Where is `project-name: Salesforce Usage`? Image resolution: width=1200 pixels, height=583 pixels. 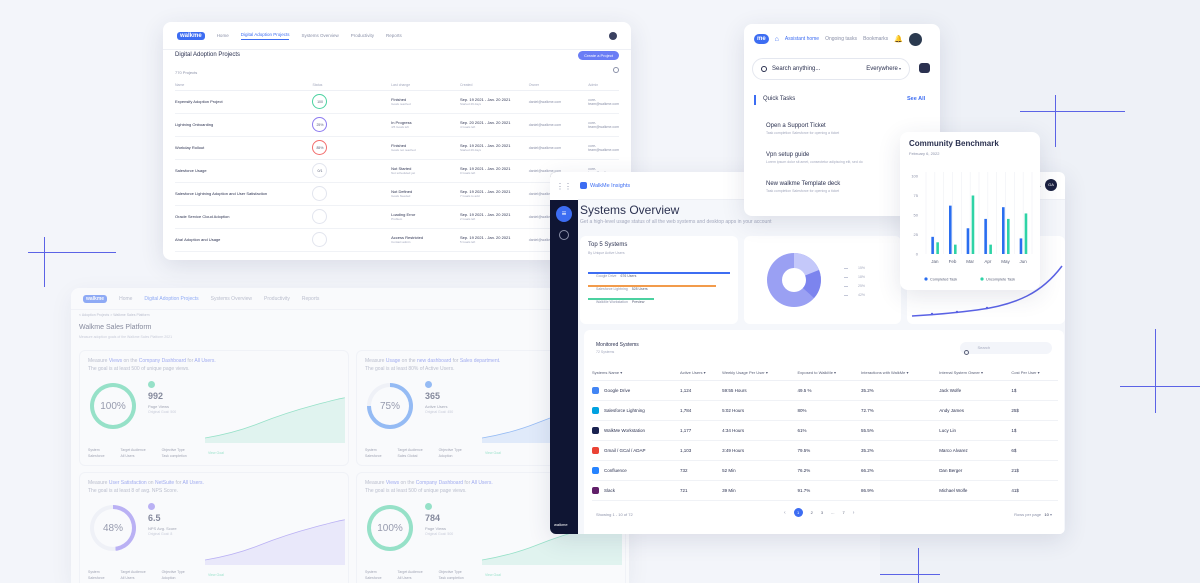 project-name: Salesforce Usage is located at coordinates (244, 171).